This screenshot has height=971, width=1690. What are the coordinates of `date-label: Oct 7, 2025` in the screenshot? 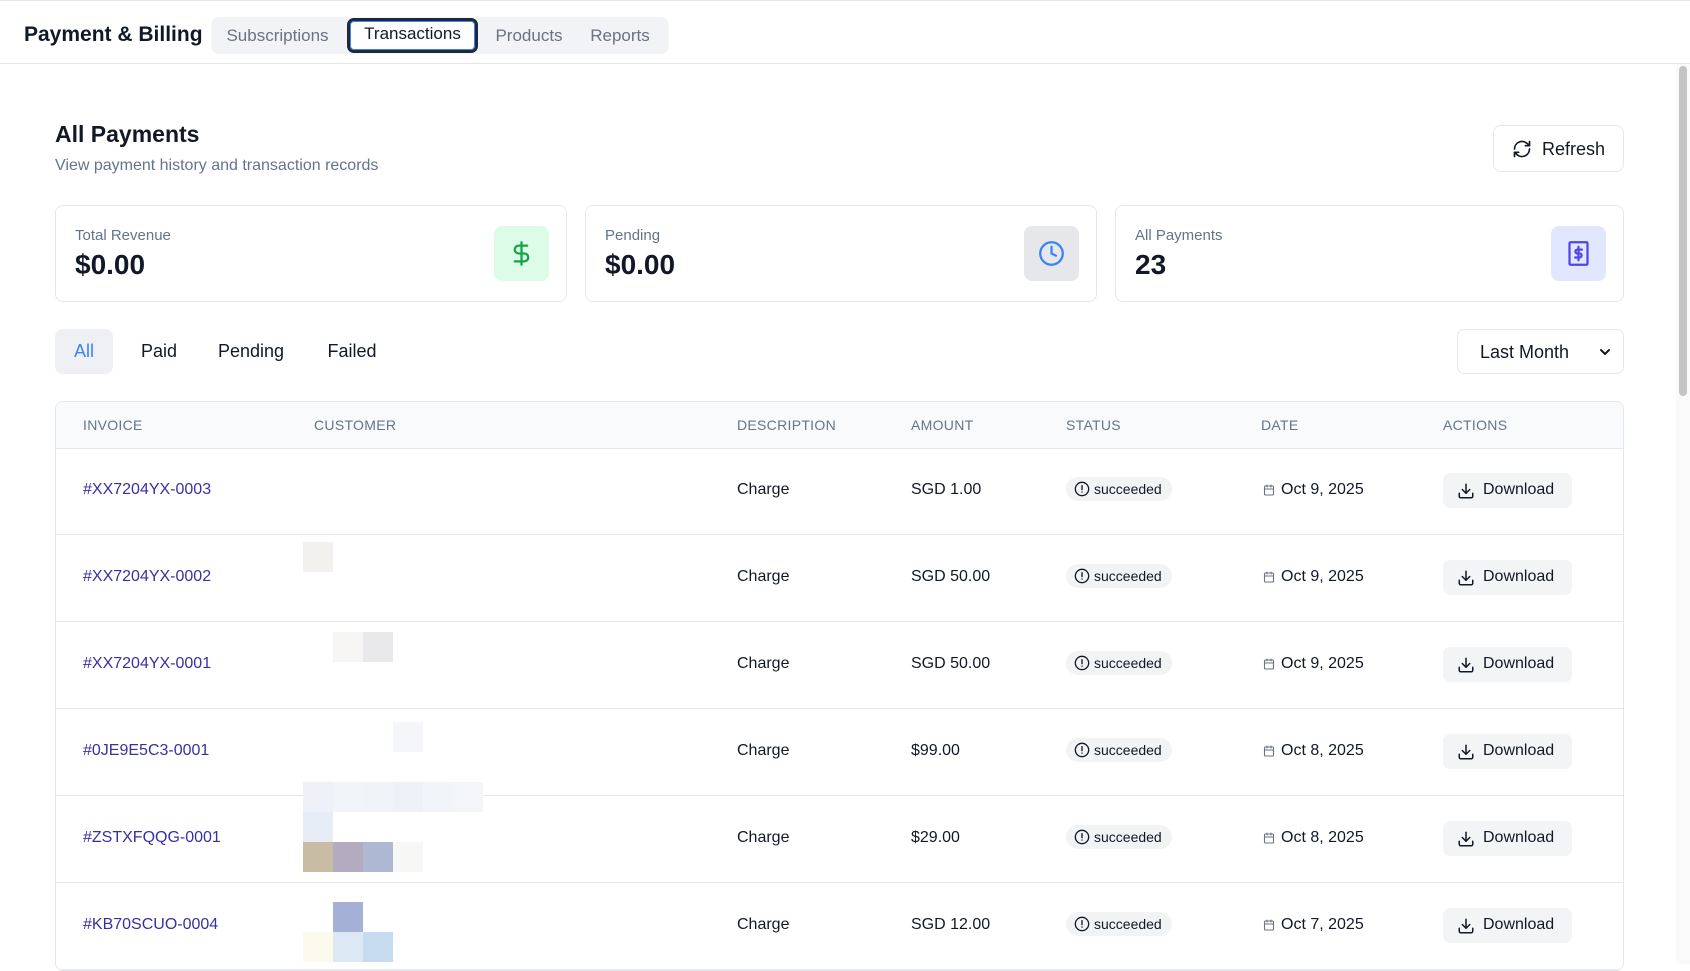 It's located at (1322, 924).